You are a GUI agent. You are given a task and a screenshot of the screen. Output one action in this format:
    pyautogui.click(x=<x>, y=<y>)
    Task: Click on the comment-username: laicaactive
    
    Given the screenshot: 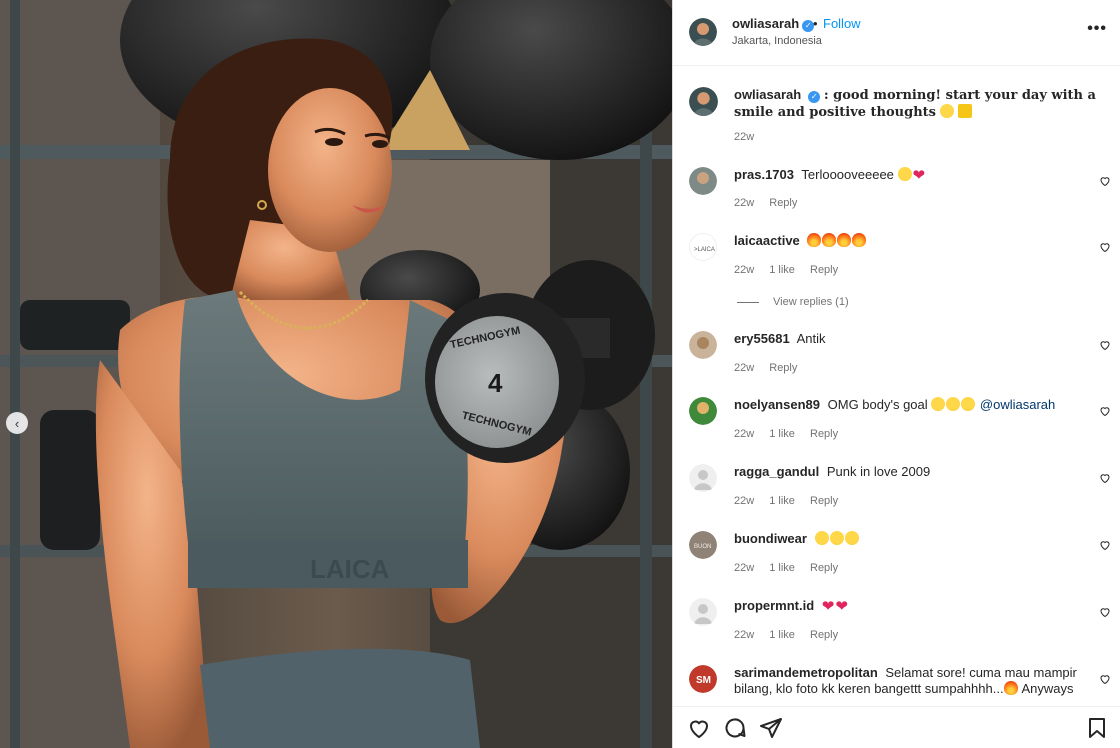 What is the action you would take?
    pyautogui.click(x=767, y=240)
    